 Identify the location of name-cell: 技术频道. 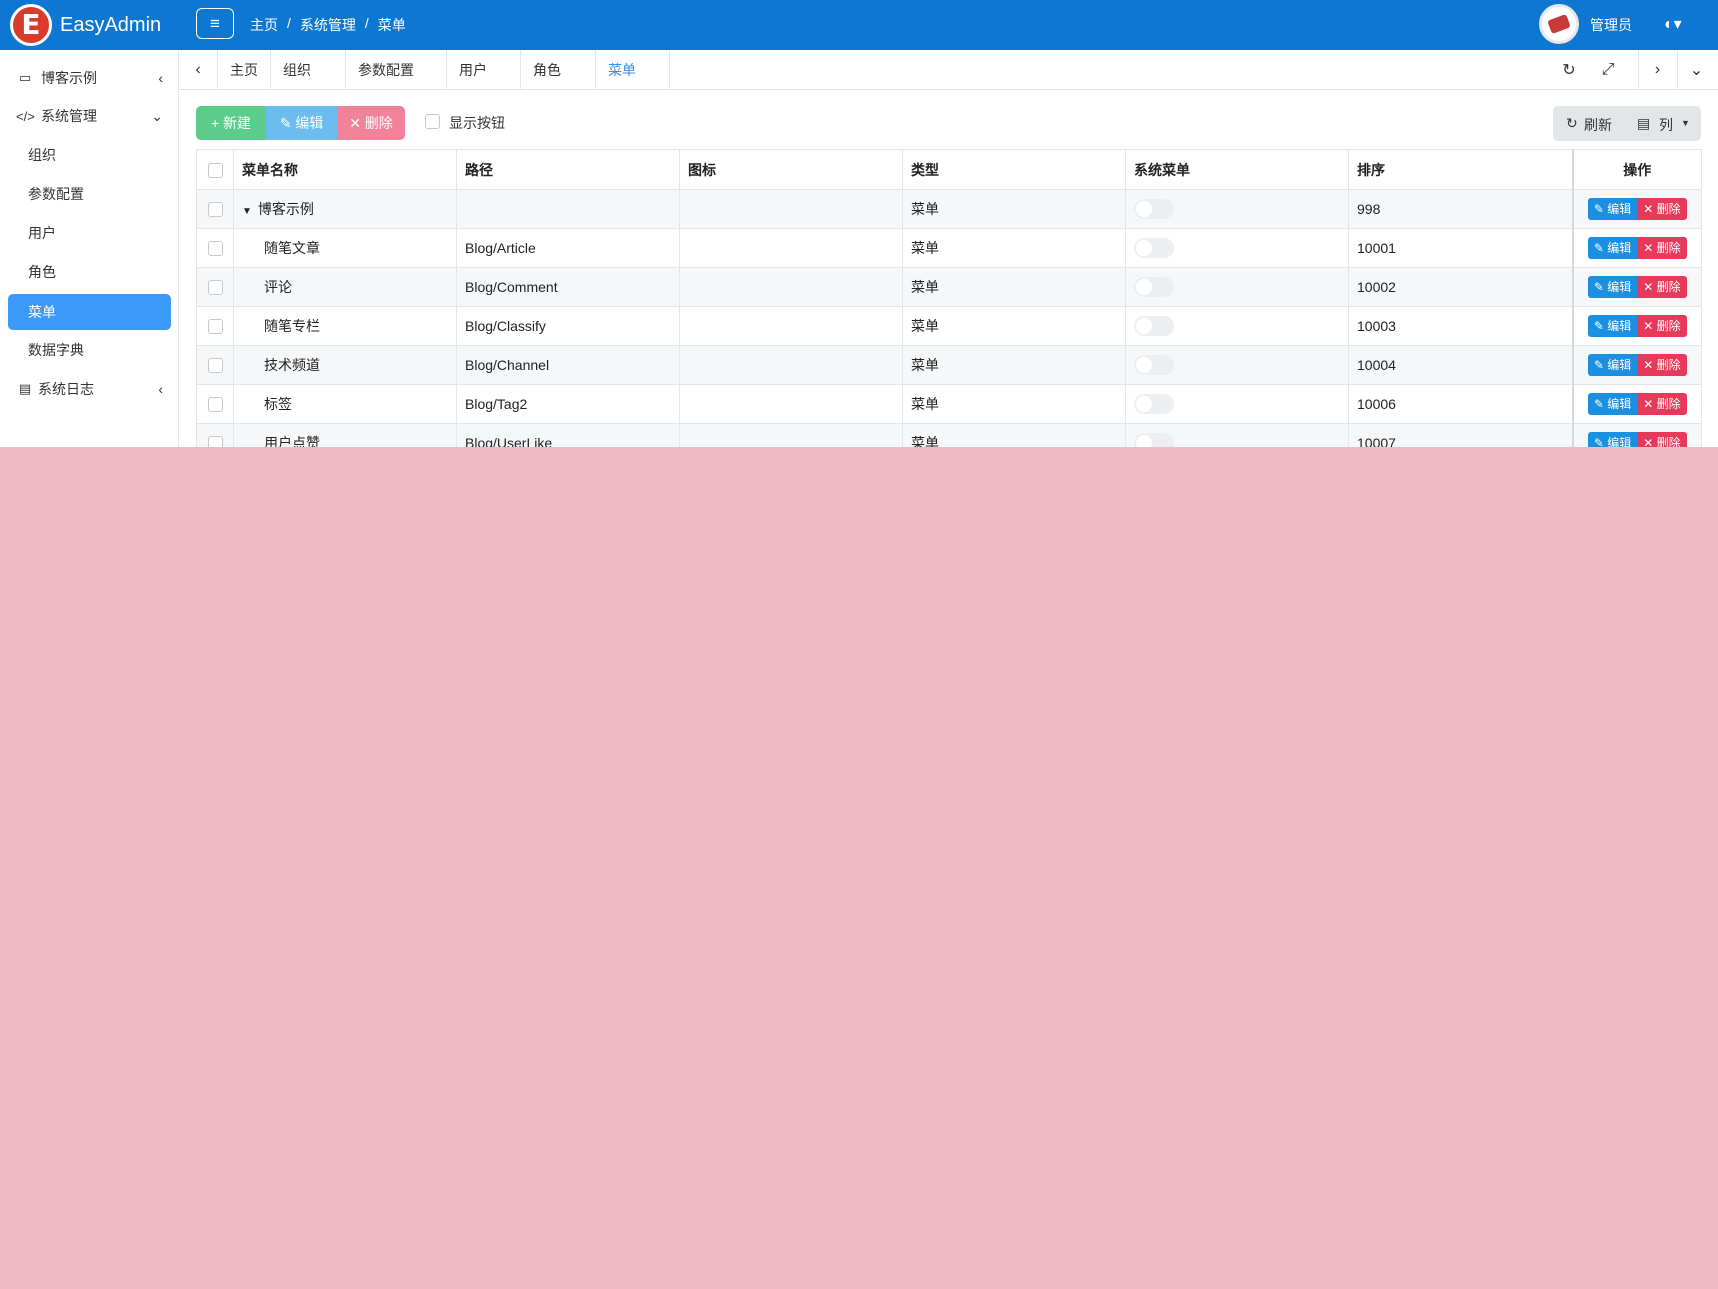
(345, 365).